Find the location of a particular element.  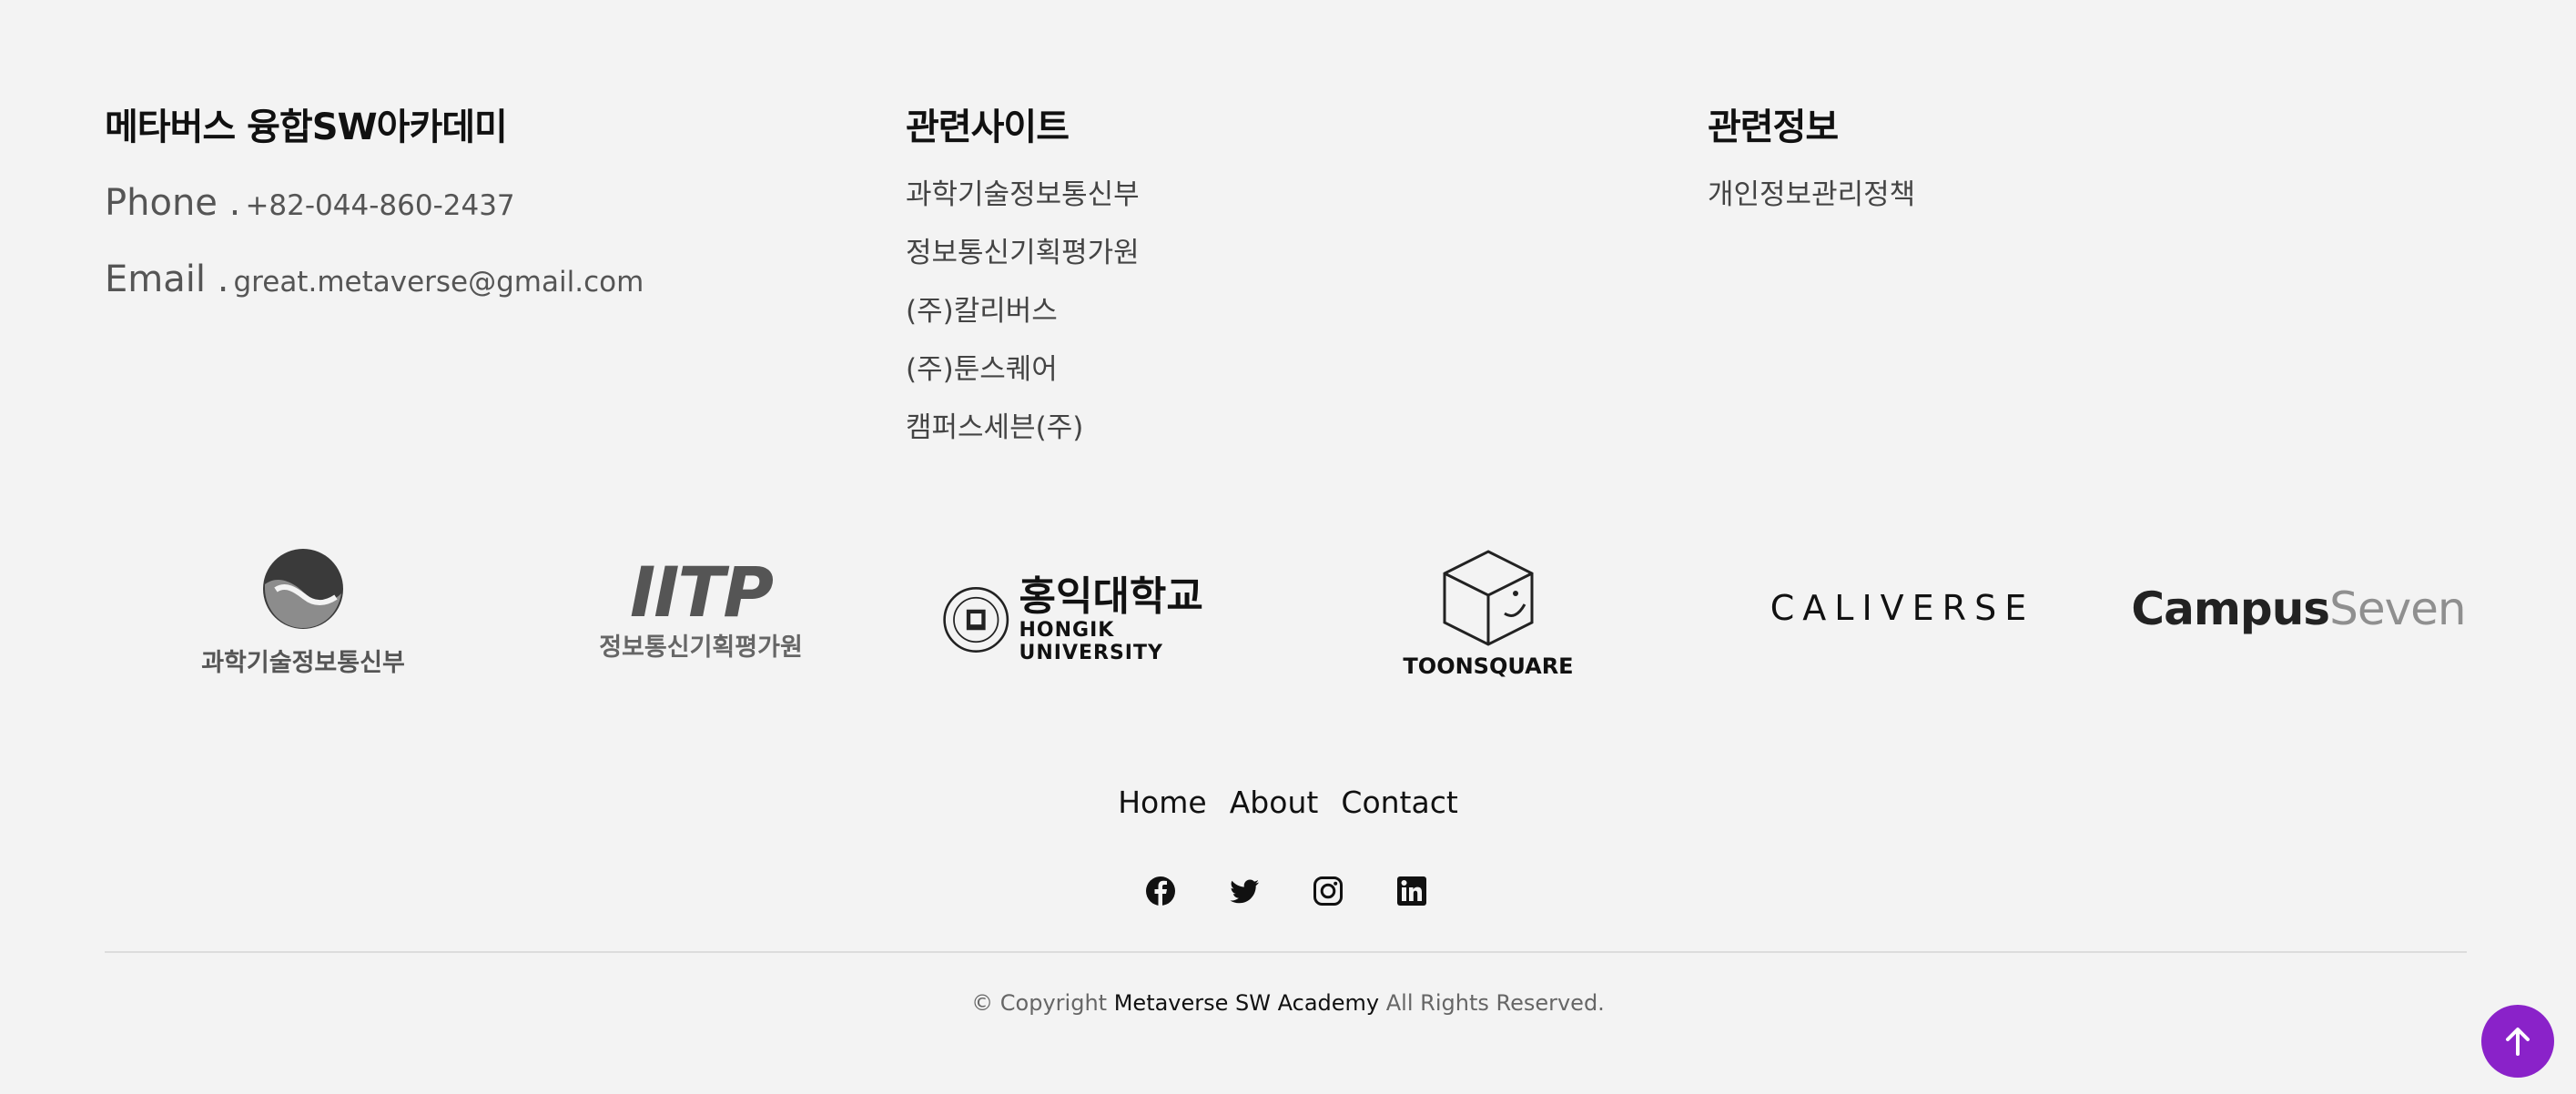

iitp-logo-text: 정보통신기획평가원 is located at coordinates (701, 647).